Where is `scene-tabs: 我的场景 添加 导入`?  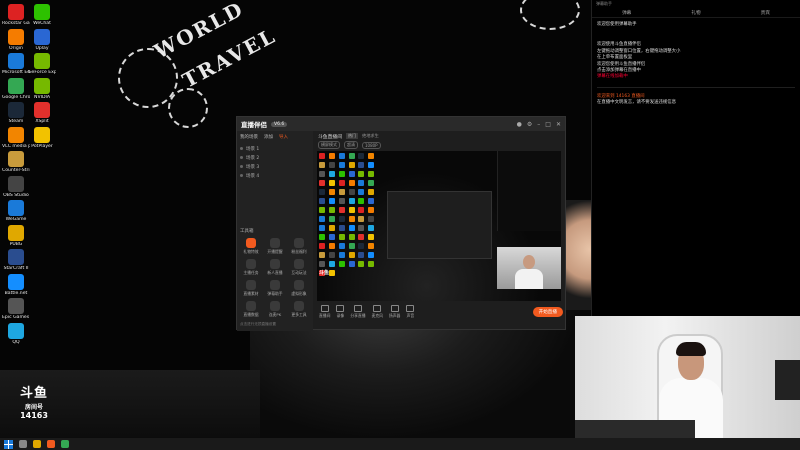 scene-tabs: 我的场景 添加 导入 is located at coordinates (275, 137).